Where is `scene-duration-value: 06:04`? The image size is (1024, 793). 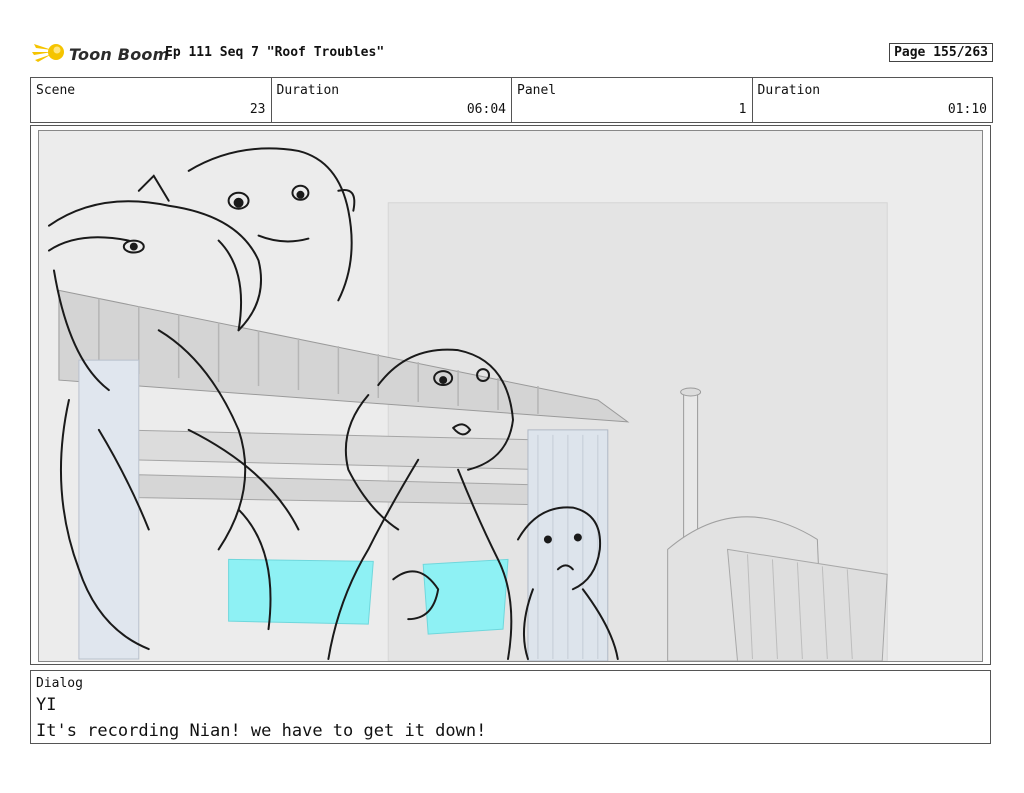
scene-duration-value: 06:04 is located at coordinates (486, 109).